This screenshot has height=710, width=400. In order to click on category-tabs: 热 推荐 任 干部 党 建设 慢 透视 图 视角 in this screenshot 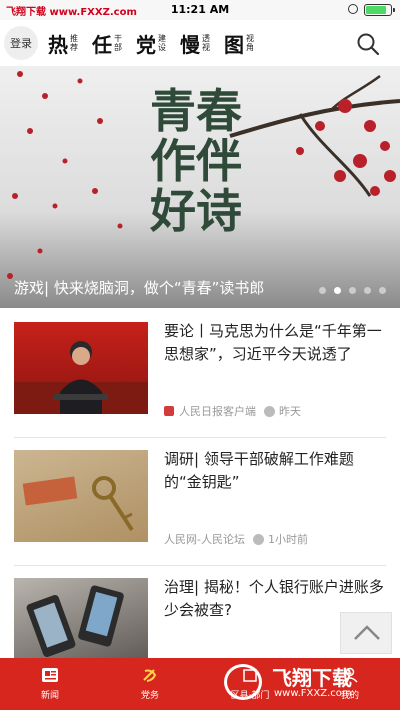, I will do `click(158, 43)`.